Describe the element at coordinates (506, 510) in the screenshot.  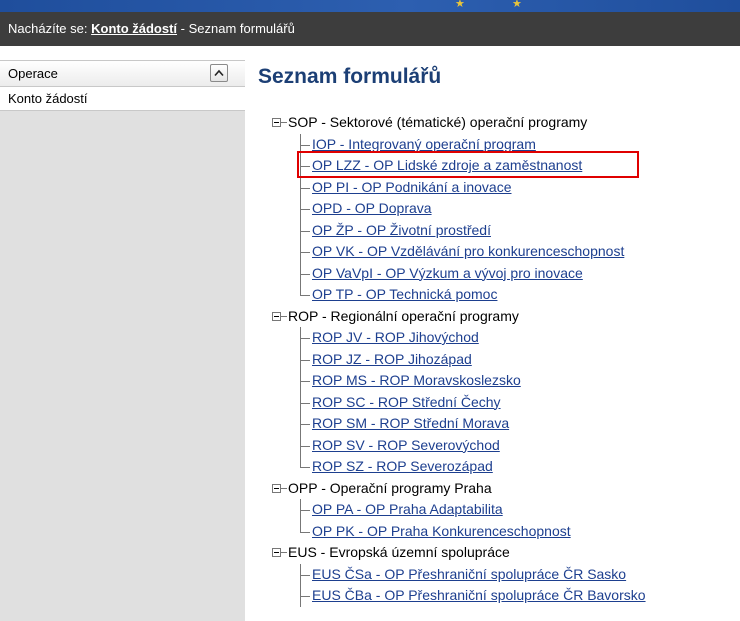
I see `tree-item: OP PA - OP Praha Adaptabilita` at that location.